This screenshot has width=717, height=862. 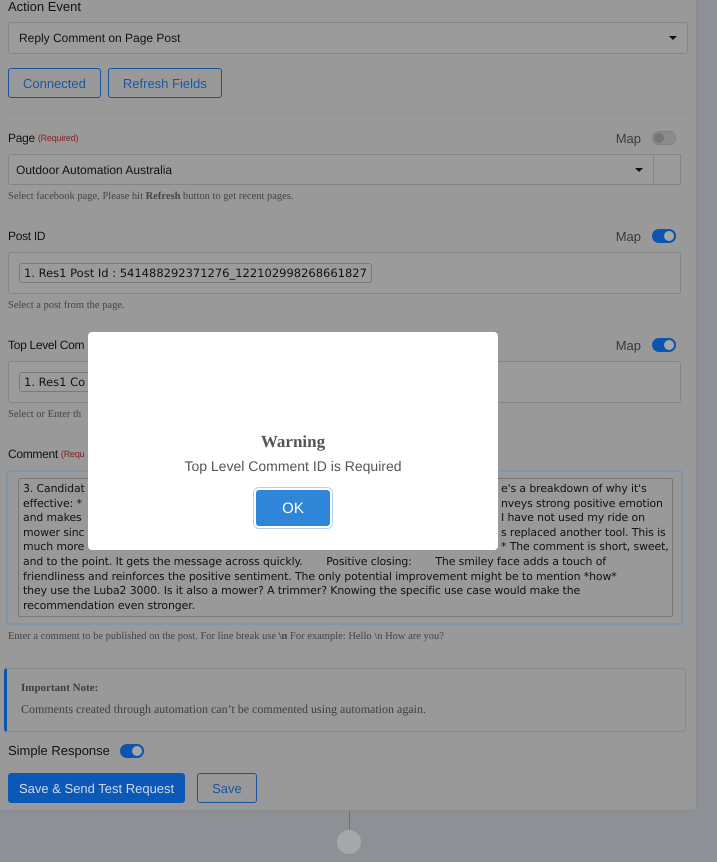 What do you see at coordinates (224, 710) in the screenshot?
I see `note-text: Comments created through automation can’t be commented using automation again.` at bounding box center [224, 710].